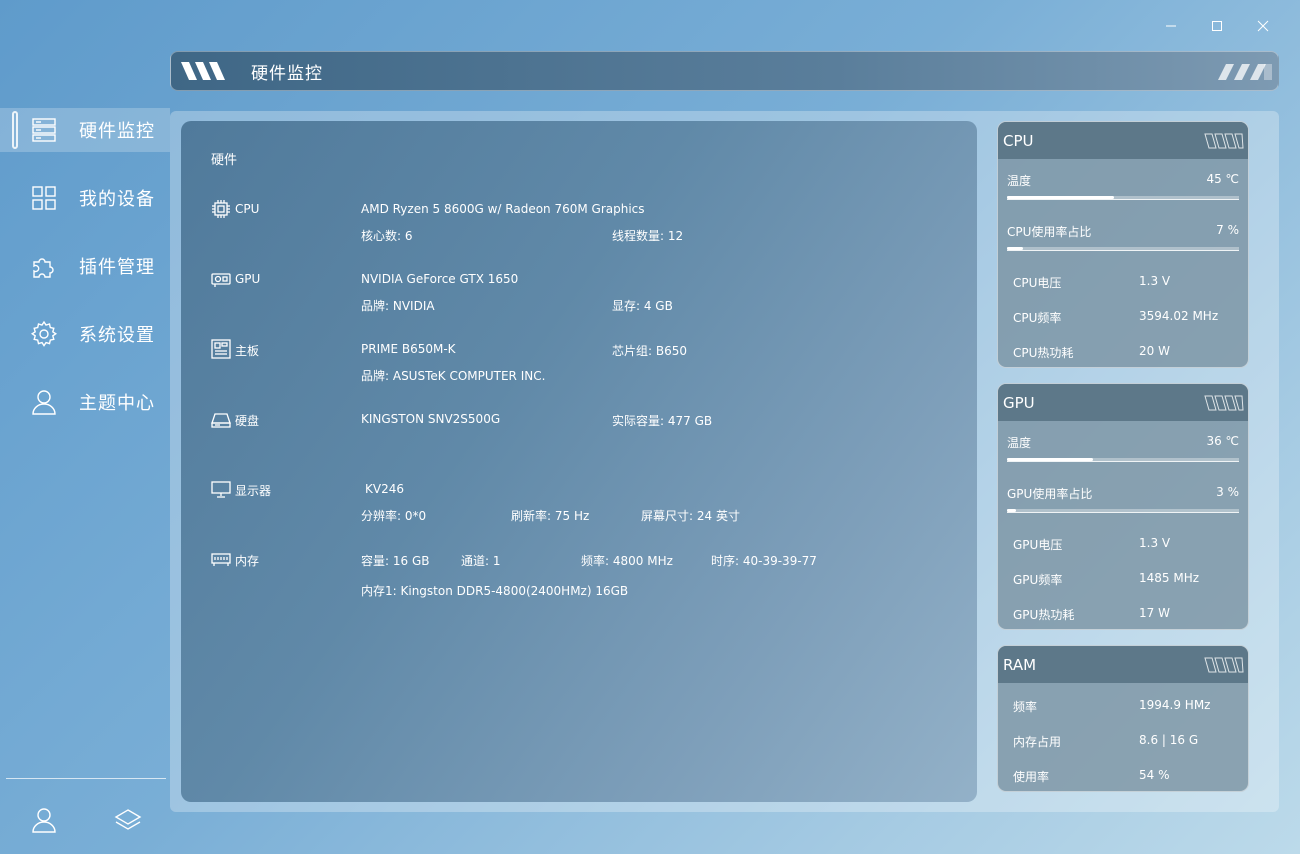  I want to click on maximize-button, so click(1217, 26).